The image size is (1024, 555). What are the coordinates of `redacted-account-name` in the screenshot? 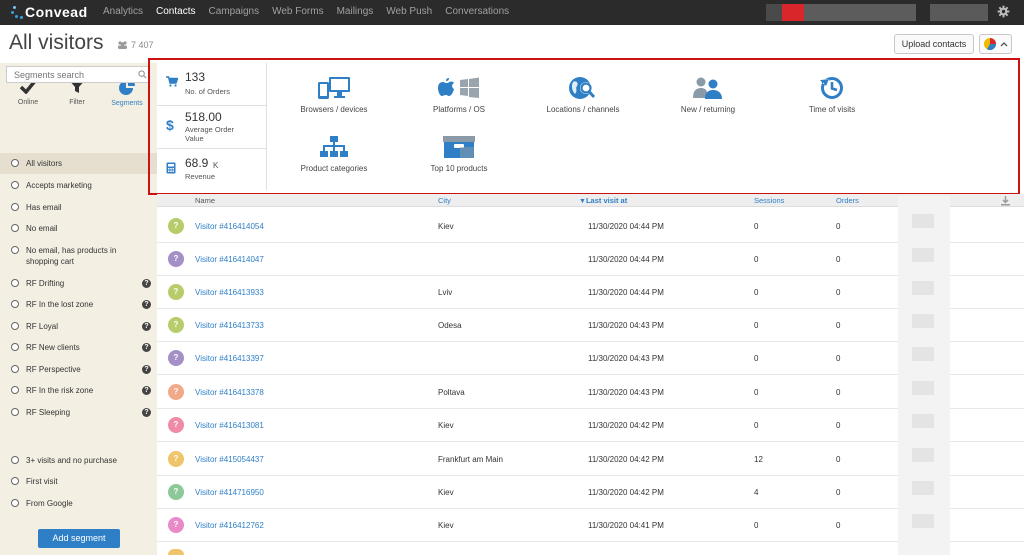 It's located at (793, 12).